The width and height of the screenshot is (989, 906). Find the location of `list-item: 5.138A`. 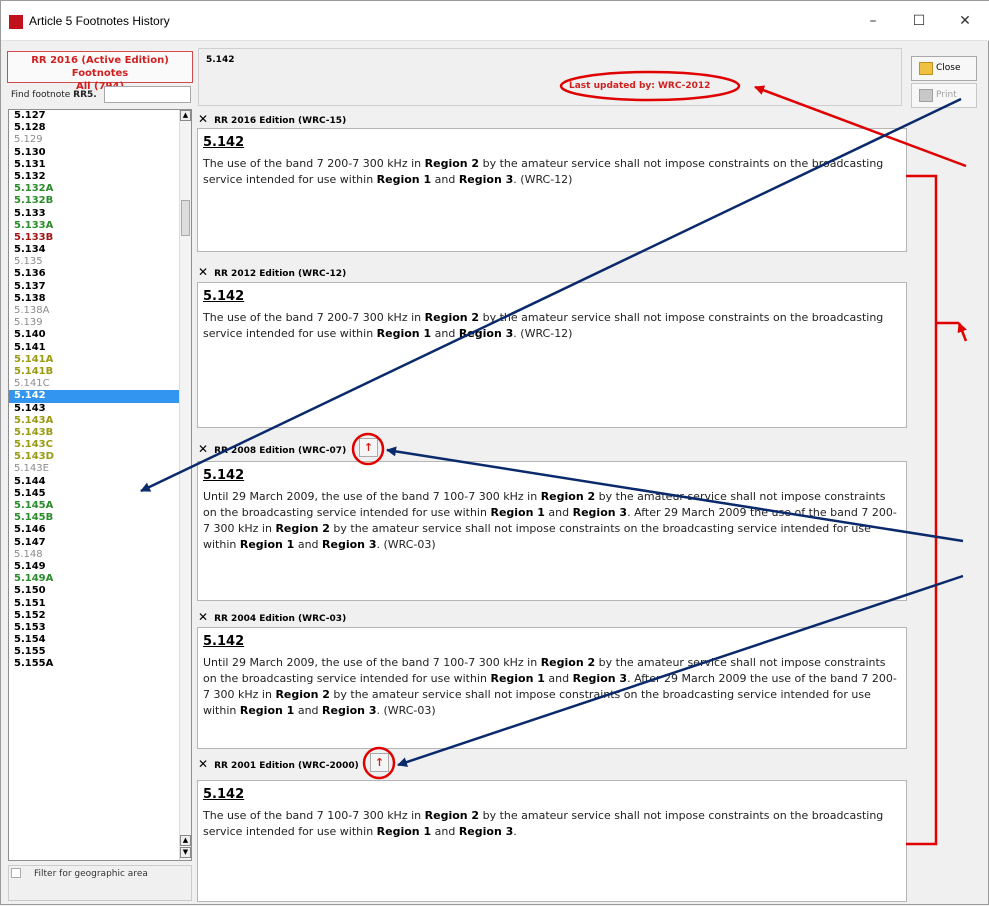

list-item: 5.138A is located at coordinates (100, 311).